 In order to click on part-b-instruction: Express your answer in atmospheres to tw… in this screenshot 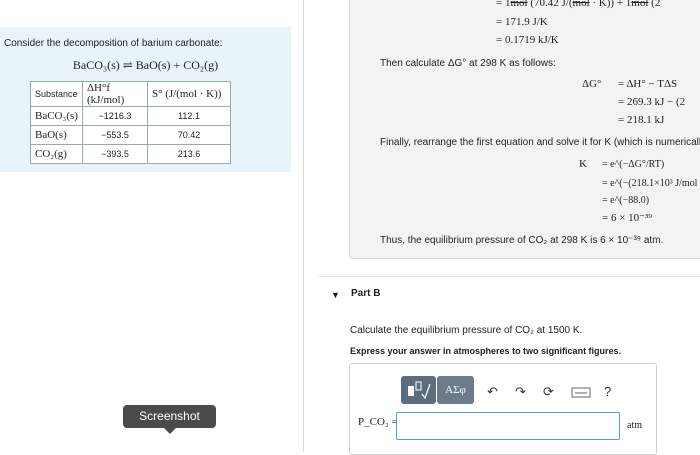, I will do `click(486, 351)`.